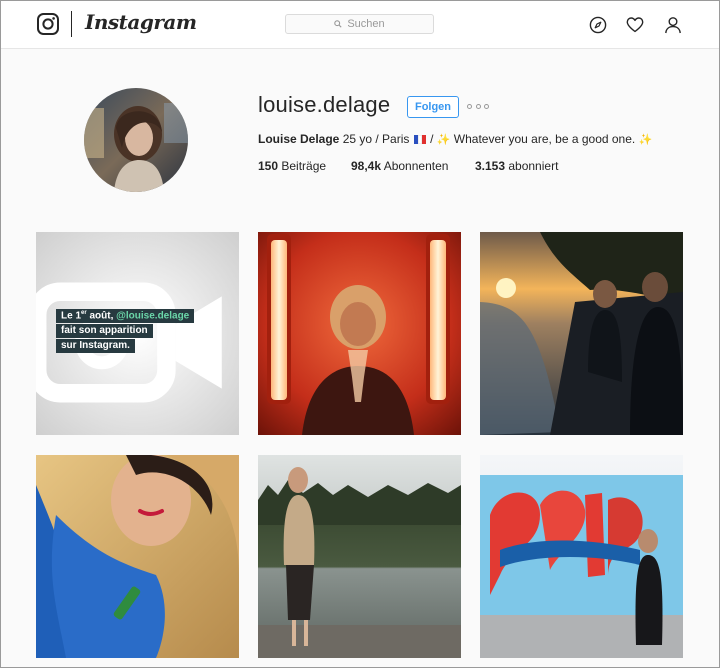  What do you see at coordinates (431, 139) in the screenshot?
I see `bio-text-2: /` at bounding box center [431, 139].